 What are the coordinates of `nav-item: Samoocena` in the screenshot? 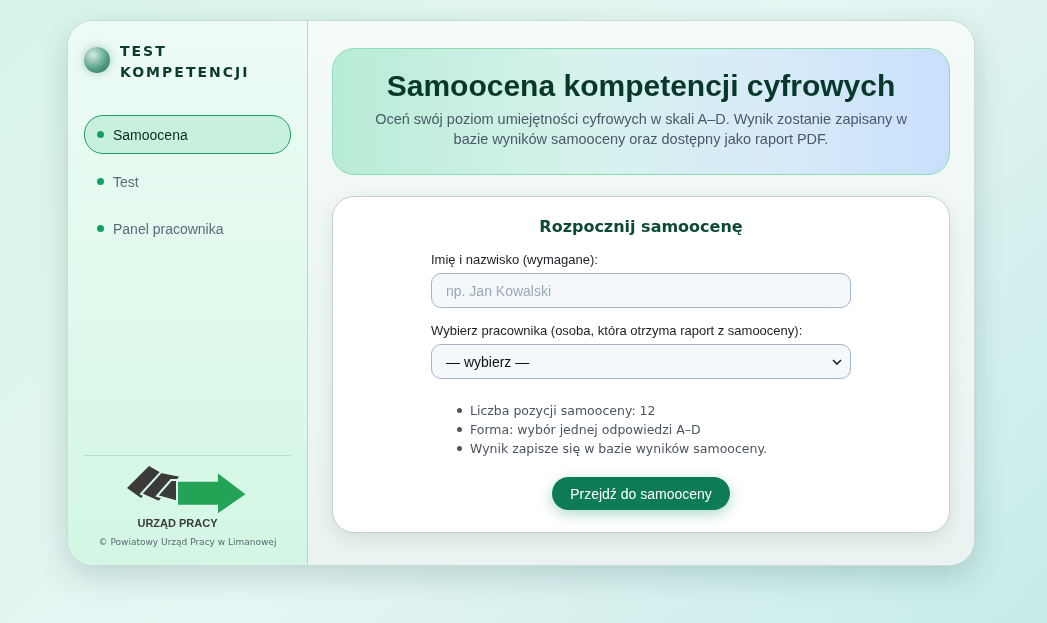 It's located at (187, 134).